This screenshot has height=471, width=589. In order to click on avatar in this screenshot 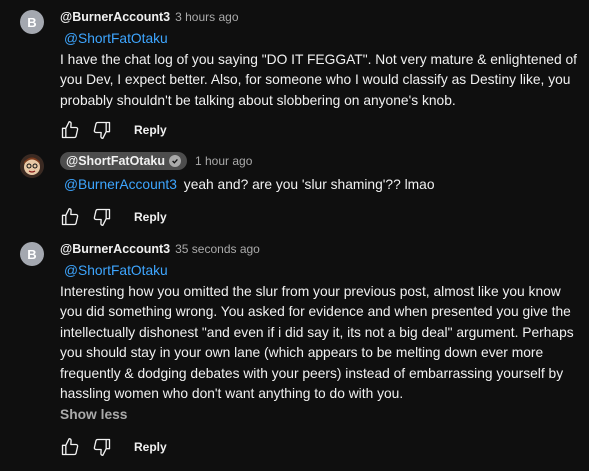, I will do `click(32, 166)`.